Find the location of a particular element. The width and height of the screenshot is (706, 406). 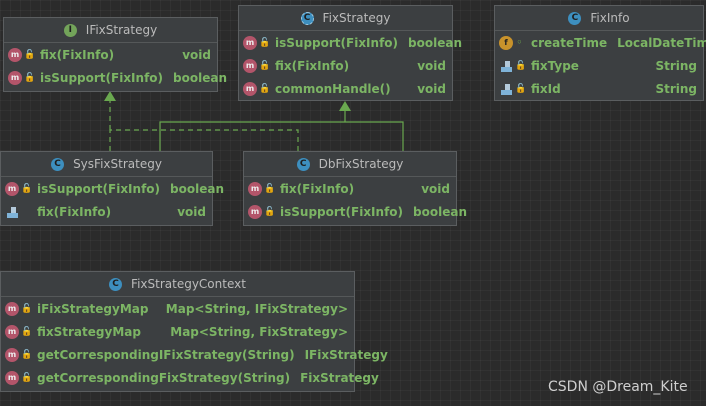

class-header: I IFixStrategy is located at coordinates (110, 30).